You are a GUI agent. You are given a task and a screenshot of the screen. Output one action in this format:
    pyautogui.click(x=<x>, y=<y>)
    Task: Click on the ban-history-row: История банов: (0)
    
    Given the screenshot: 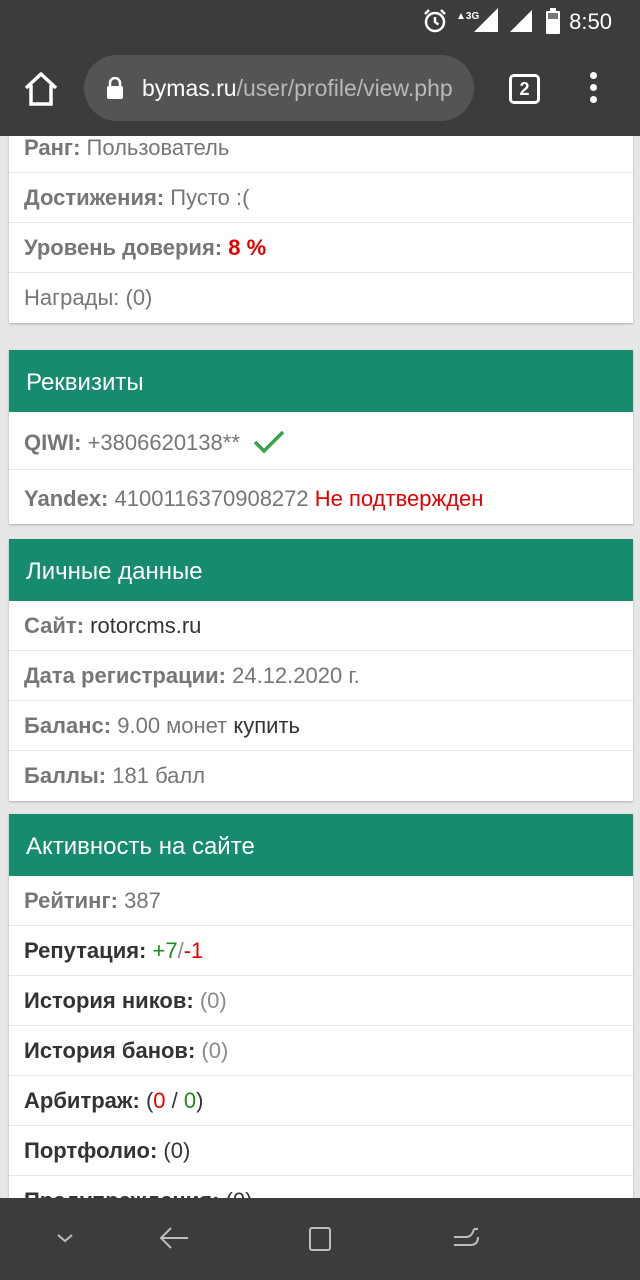 What is the action you would take?
    pyautogui.click(x=321, y=1051)
    